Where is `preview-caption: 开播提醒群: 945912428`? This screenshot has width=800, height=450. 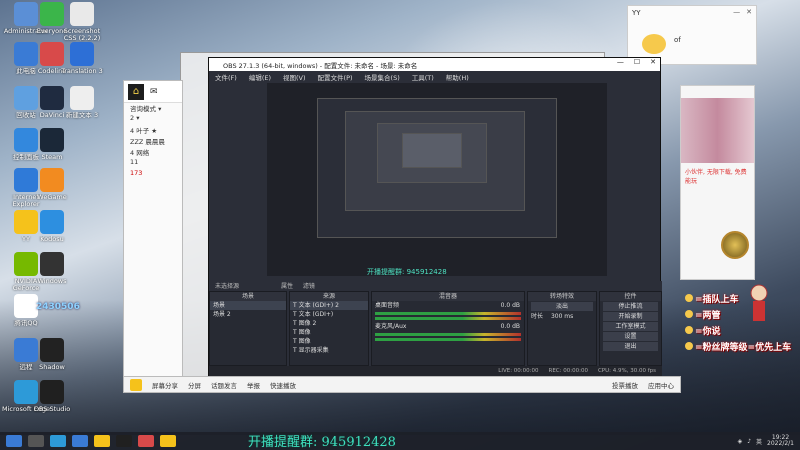 preview-caption: 开播提醒群: 945912428 is located at coordinates (407, 272).